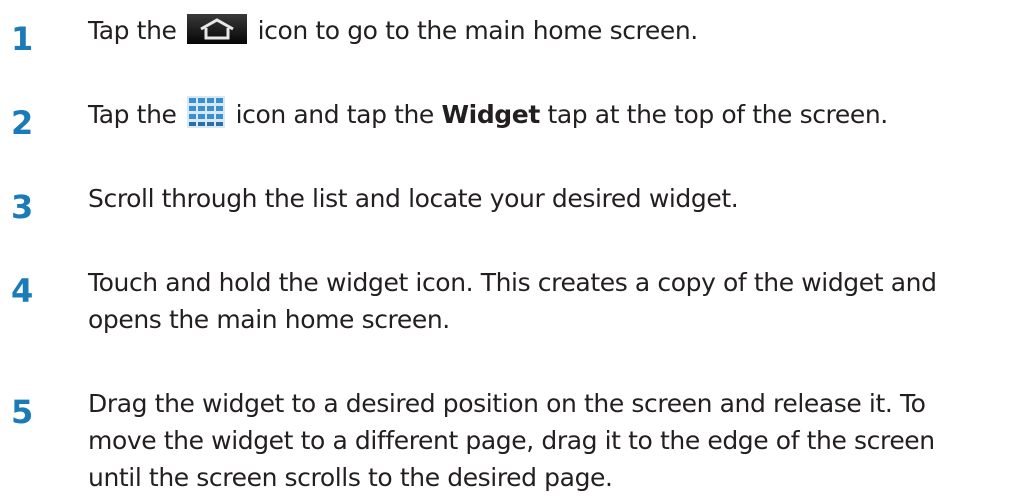 The image size is (1020, 501). What do you see at coordinates (22, 291) in the screenshot?
I see `step-number: 4` at bounding box center [22, 291].